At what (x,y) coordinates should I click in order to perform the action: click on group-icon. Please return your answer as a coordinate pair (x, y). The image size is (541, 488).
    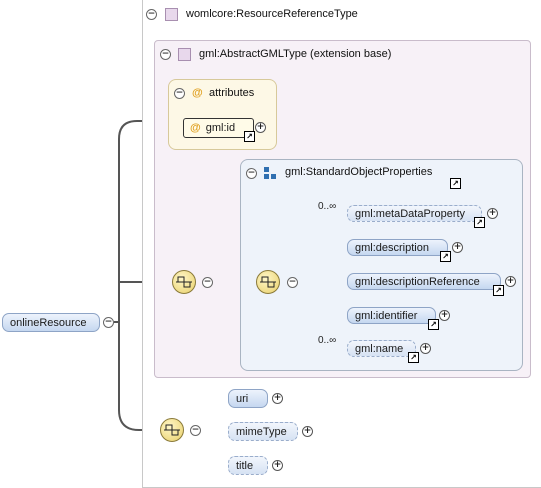
    Looking at the image, I should click on (270, 173).